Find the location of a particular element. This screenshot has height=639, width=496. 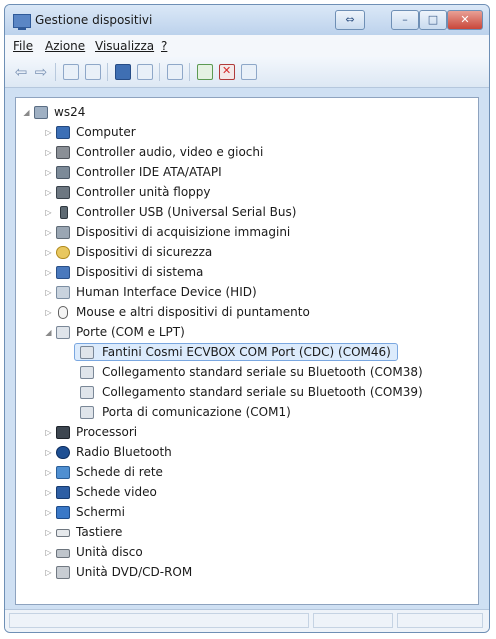

window-title: Gestione dispositivi is located at coordinates (94, 20).